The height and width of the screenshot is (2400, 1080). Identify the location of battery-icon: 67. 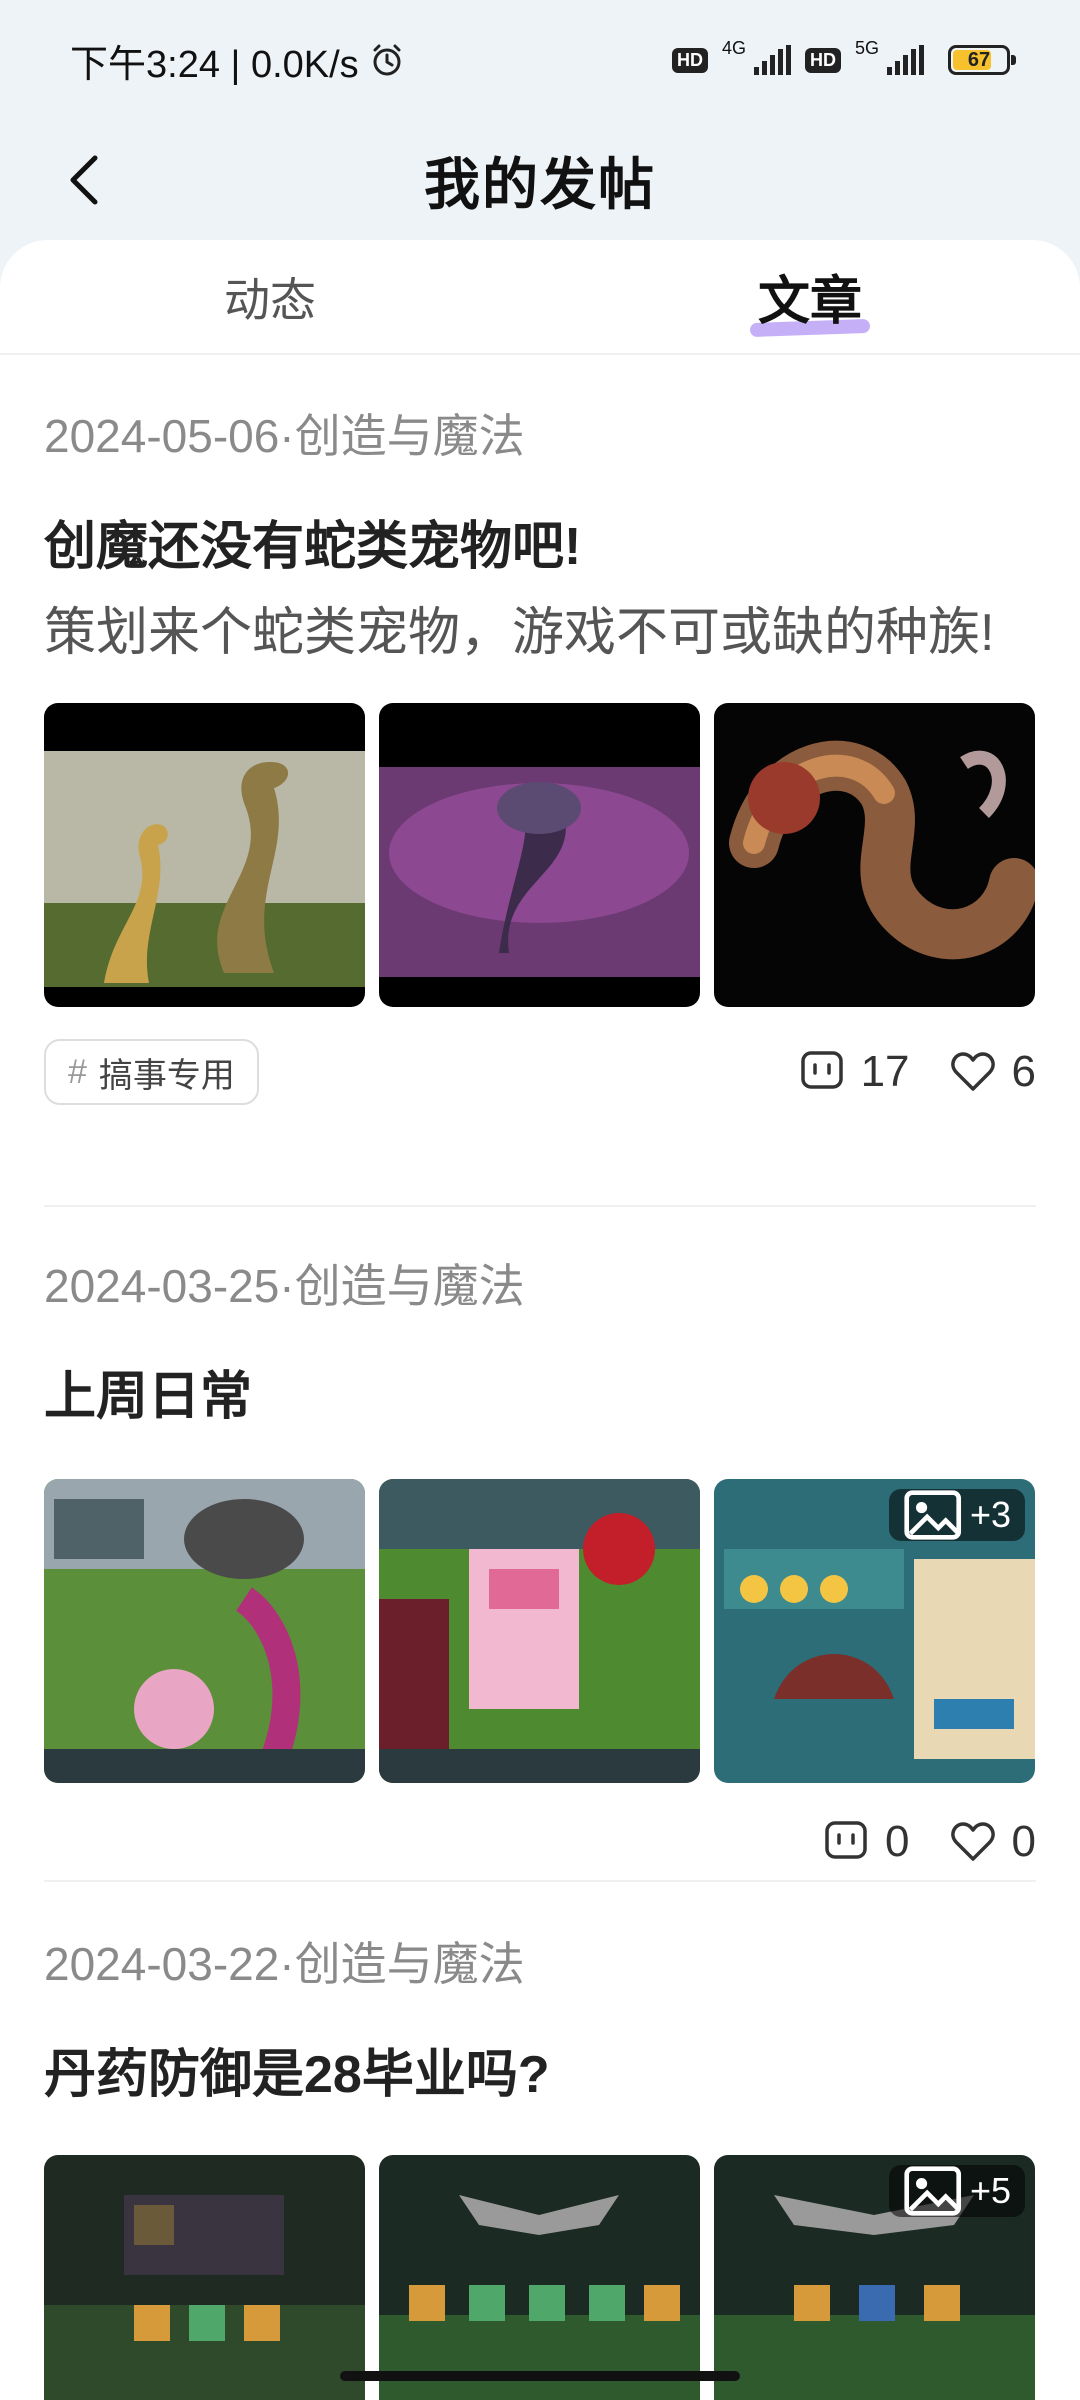
(982, 60).